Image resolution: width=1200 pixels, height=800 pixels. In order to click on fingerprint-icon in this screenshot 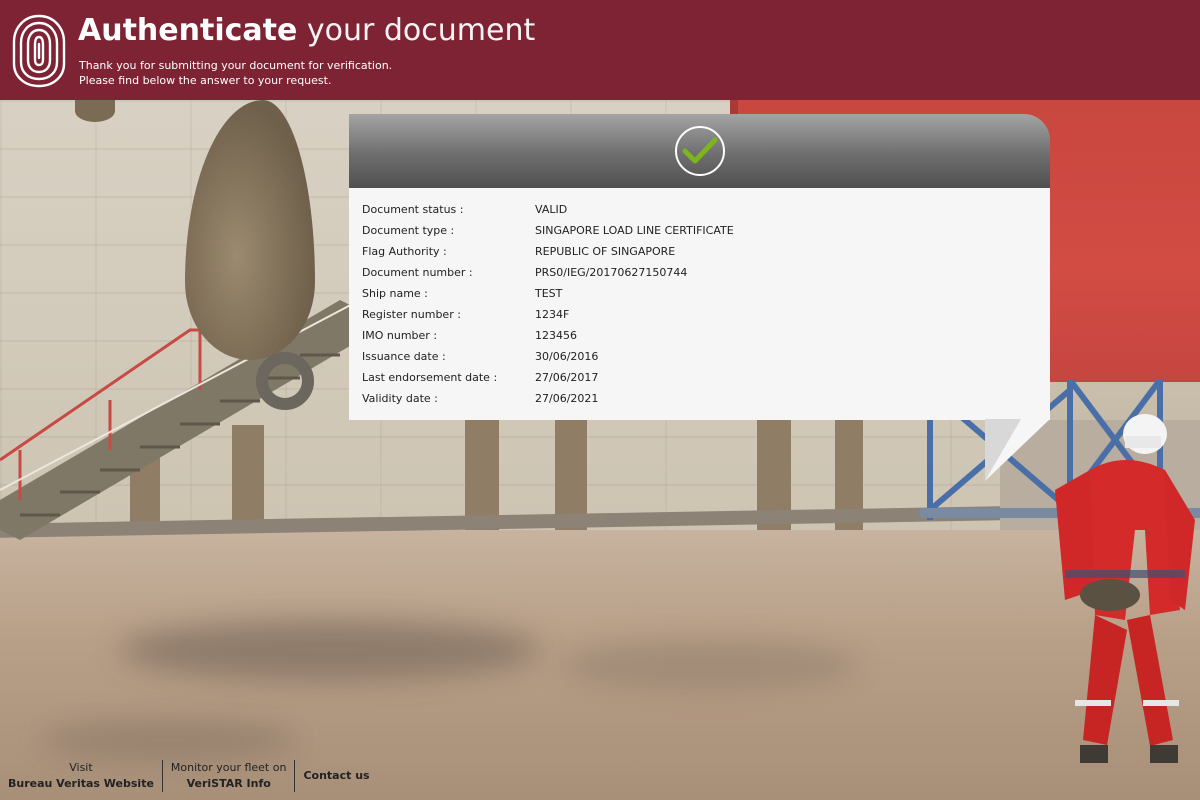, I will do `click(39, 51)`.